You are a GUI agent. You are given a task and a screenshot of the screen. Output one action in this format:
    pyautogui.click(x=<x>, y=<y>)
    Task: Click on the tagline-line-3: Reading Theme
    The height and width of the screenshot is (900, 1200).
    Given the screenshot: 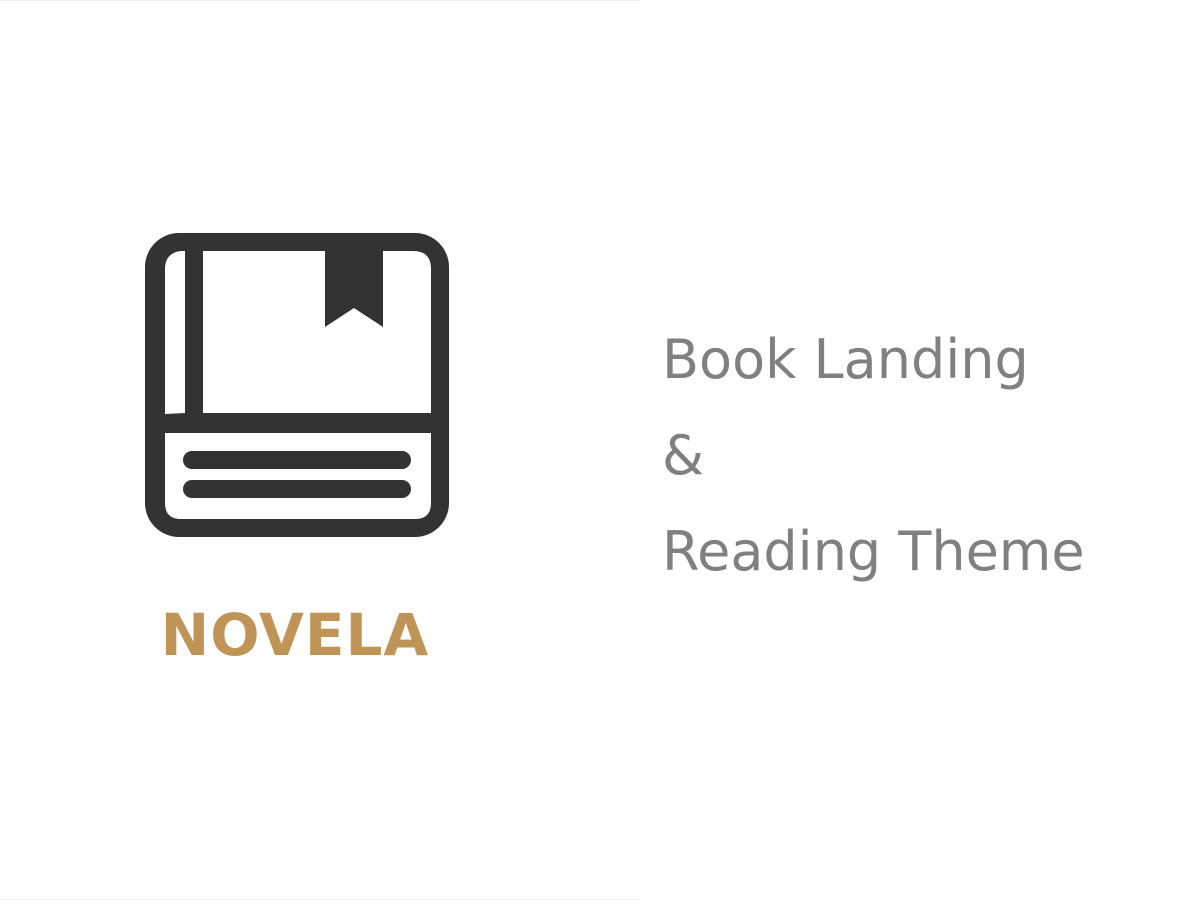 What is the action you would take?
    pyautogui.click(x=873, y=551)
    